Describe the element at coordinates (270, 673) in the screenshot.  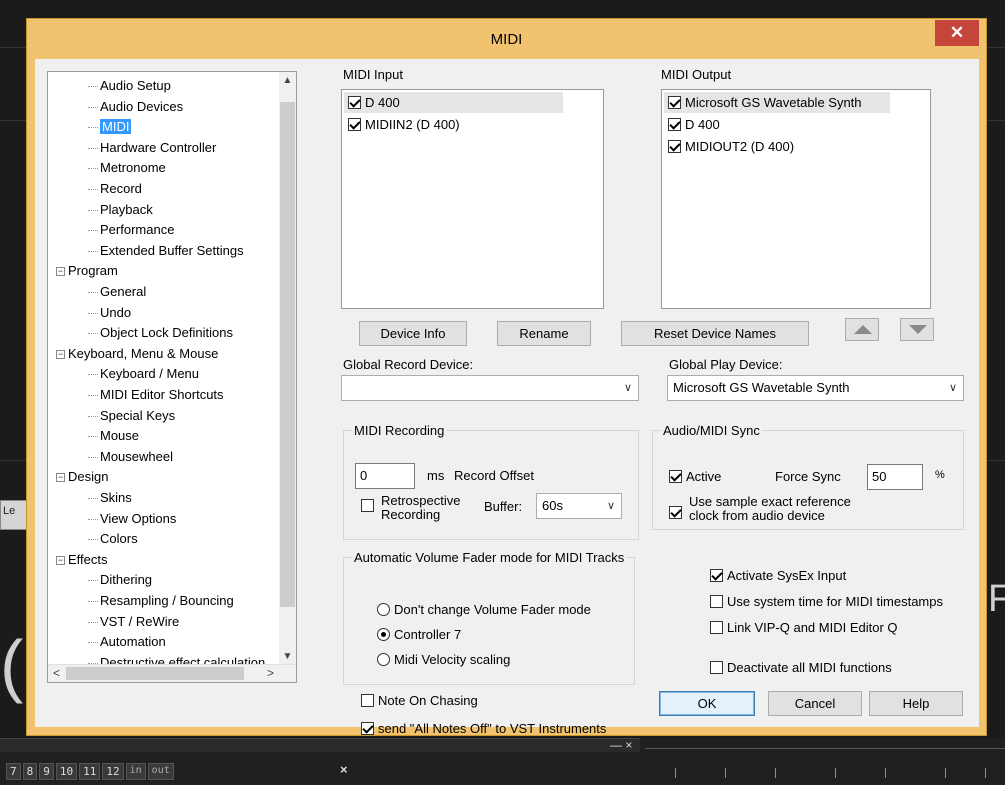
I see `scroll-right-icon: >` at that location.